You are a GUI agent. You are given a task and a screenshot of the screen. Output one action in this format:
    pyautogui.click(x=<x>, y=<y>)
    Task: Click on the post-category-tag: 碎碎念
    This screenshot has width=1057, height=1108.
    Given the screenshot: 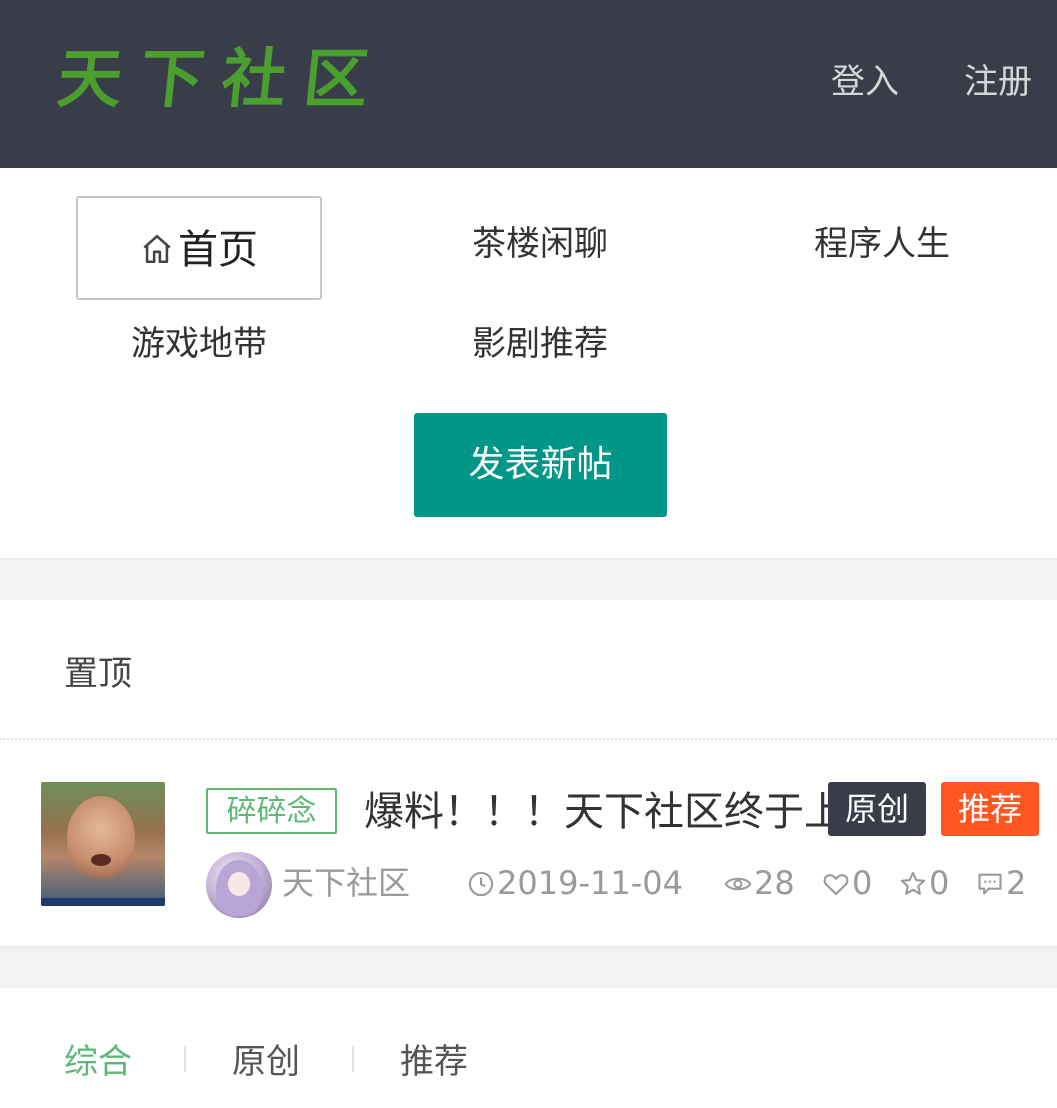 What is the action you would take?
    pyautogui.click(x=271, y=811)
    